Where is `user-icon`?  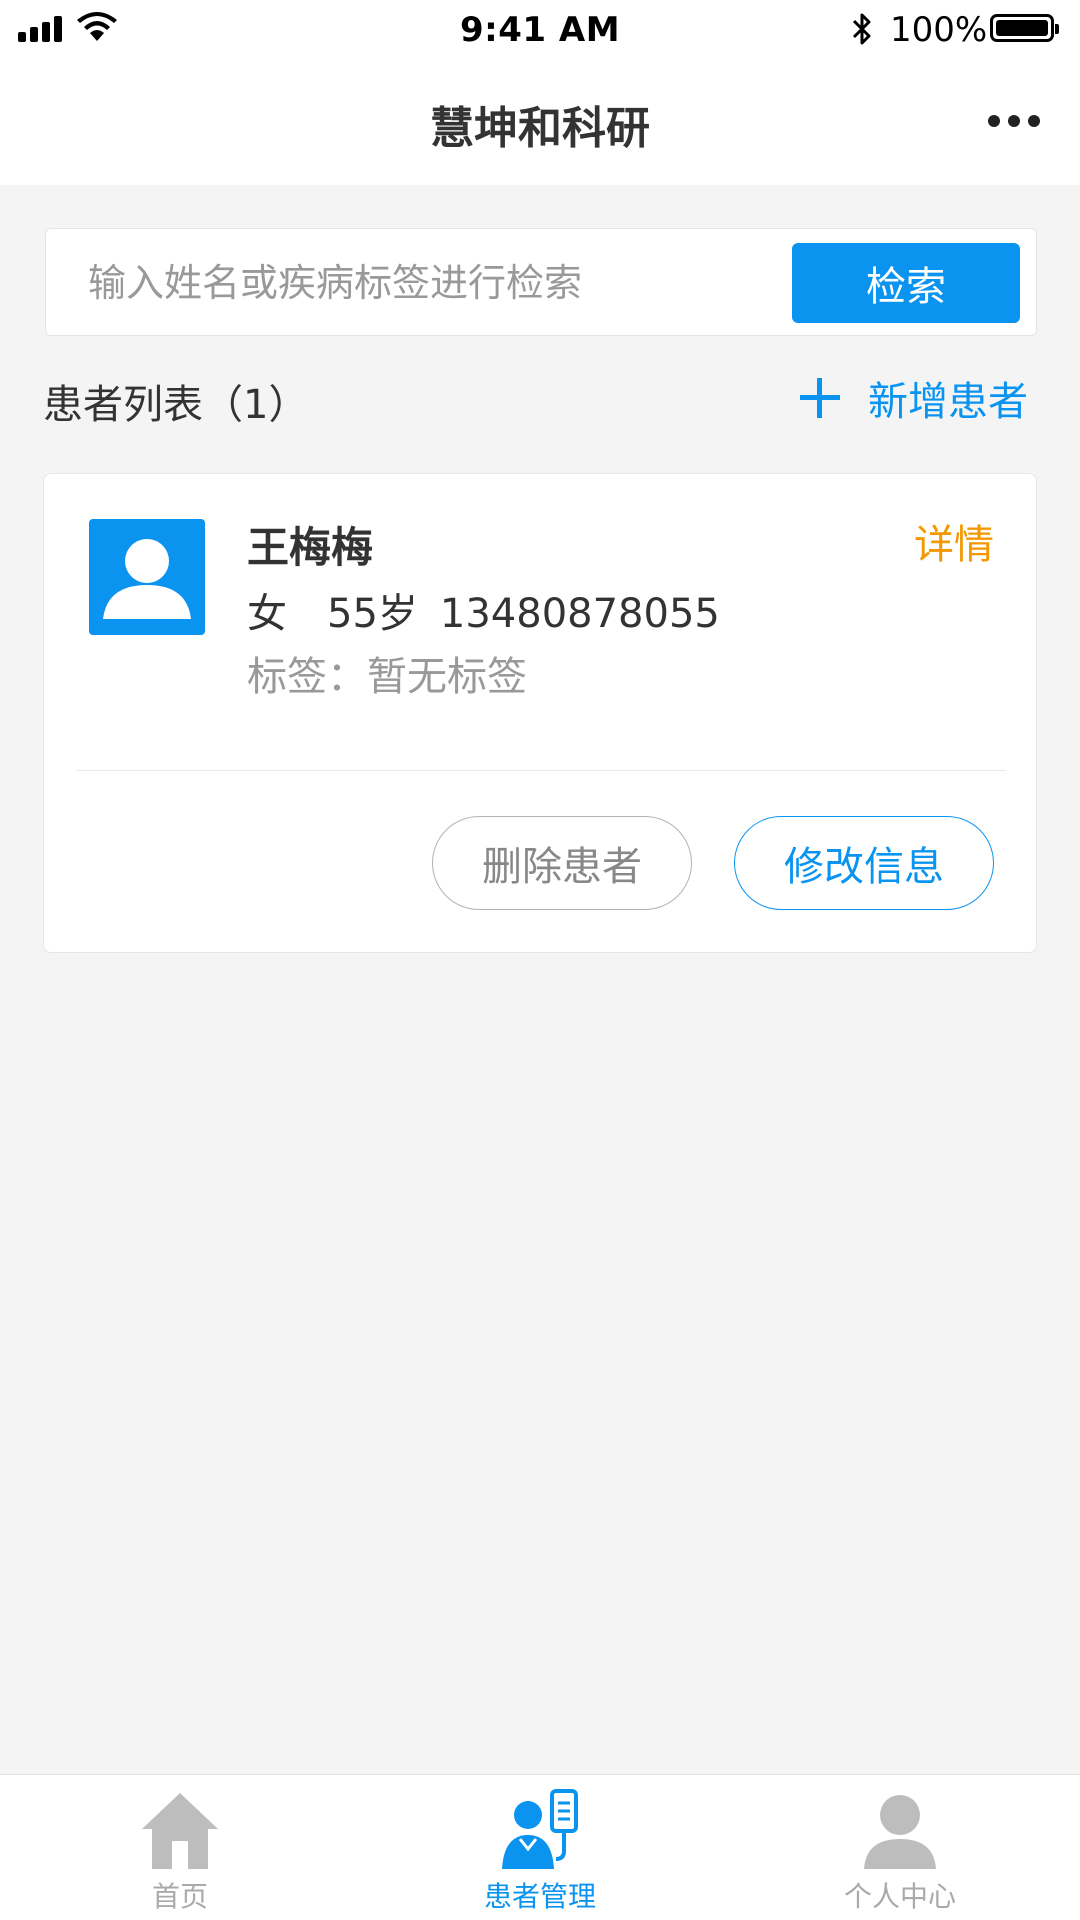 user-icon is located at coordinates (900, 1832).